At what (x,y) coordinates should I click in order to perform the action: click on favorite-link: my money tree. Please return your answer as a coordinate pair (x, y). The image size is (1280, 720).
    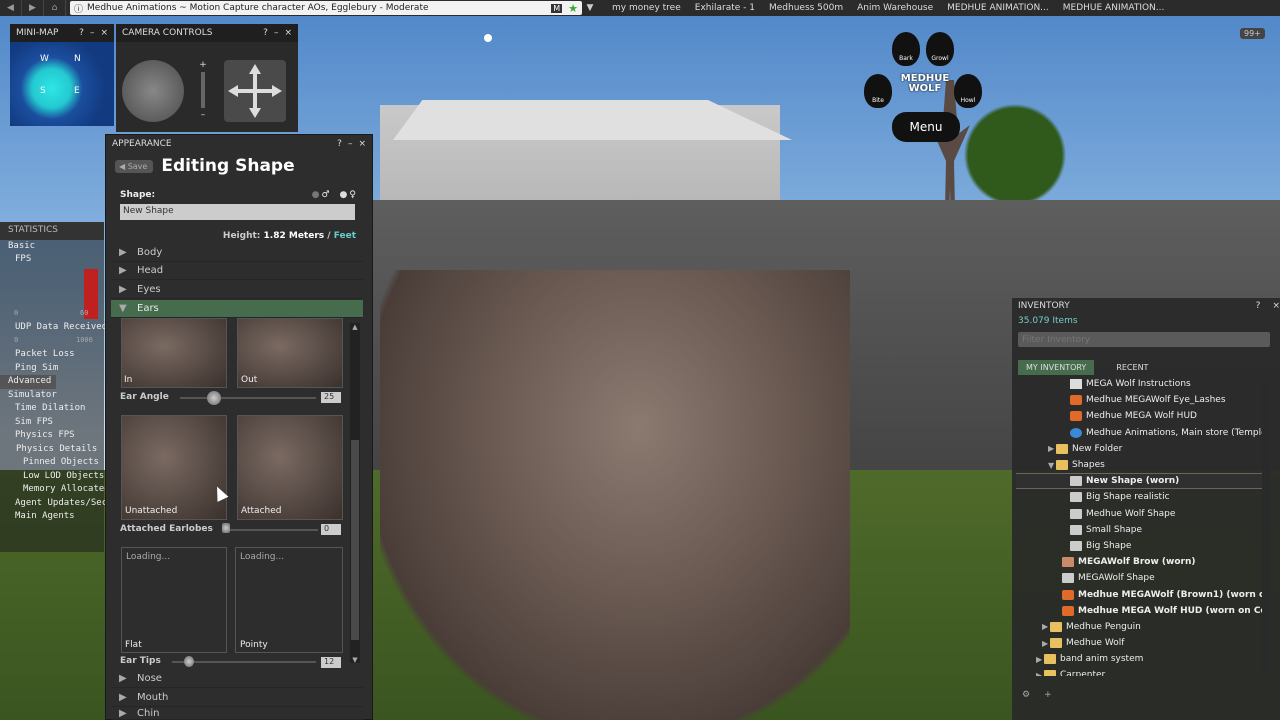
    Looking at the image, I should click on (646, 8).